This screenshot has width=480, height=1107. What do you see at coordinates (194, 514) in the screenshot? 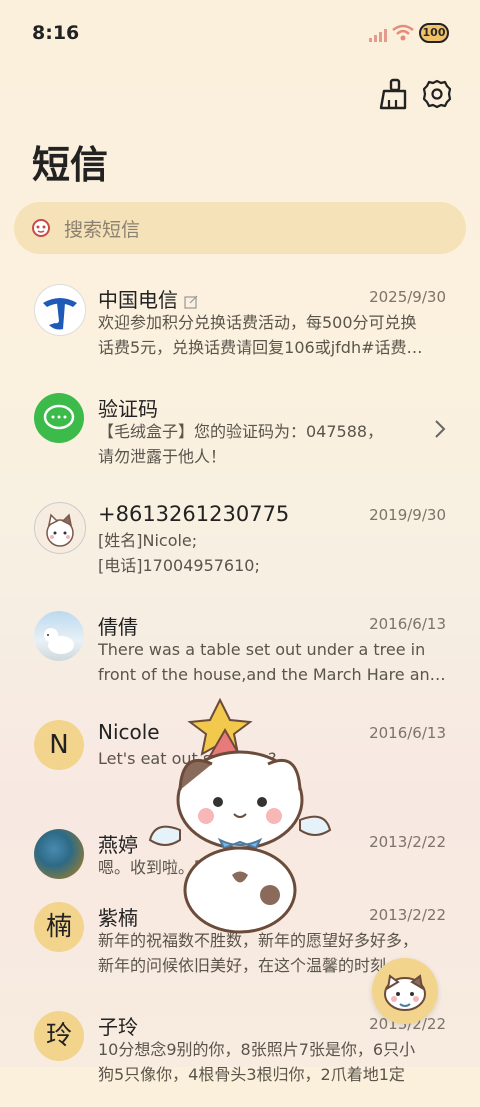
I see `contact-name: +8613261230775` at bounding box center [194, 514].